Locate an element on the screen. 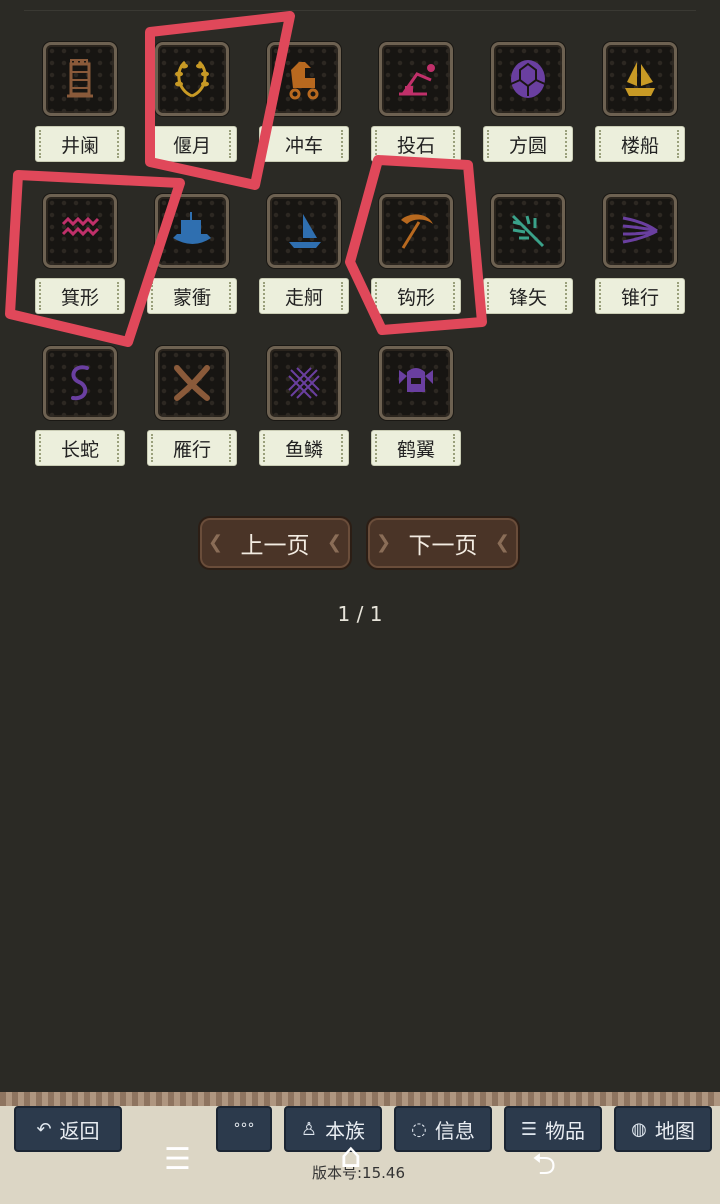  globe-icon: ◍ is located at coordinates (639, 1129).